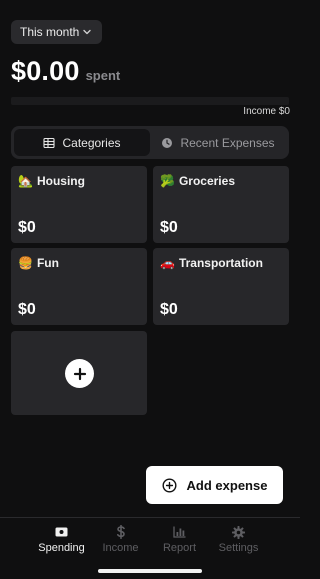 The height and width of the screenshot is (579, 320). Describe the element at coordinates (50, 32) in the screenshot. I see `period-label: This month` at that location.